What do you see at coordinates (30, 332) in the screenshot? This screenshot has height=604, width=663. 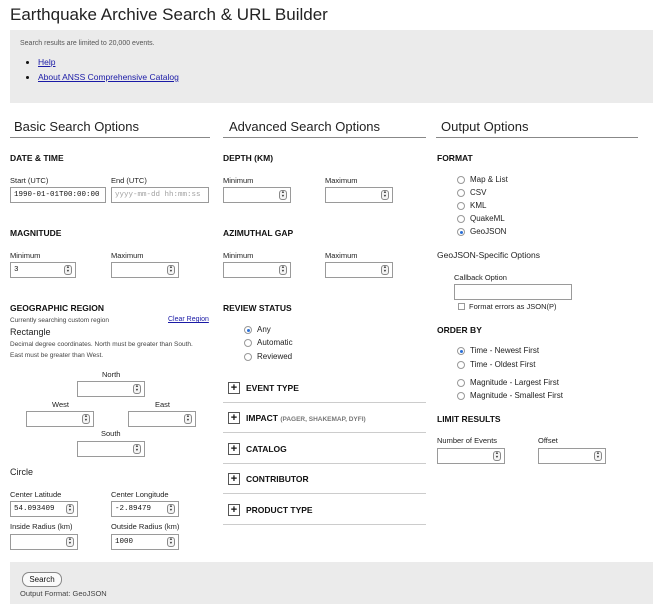 I see `rectangle-title: Rectangle` at bounding box center [30, 332].